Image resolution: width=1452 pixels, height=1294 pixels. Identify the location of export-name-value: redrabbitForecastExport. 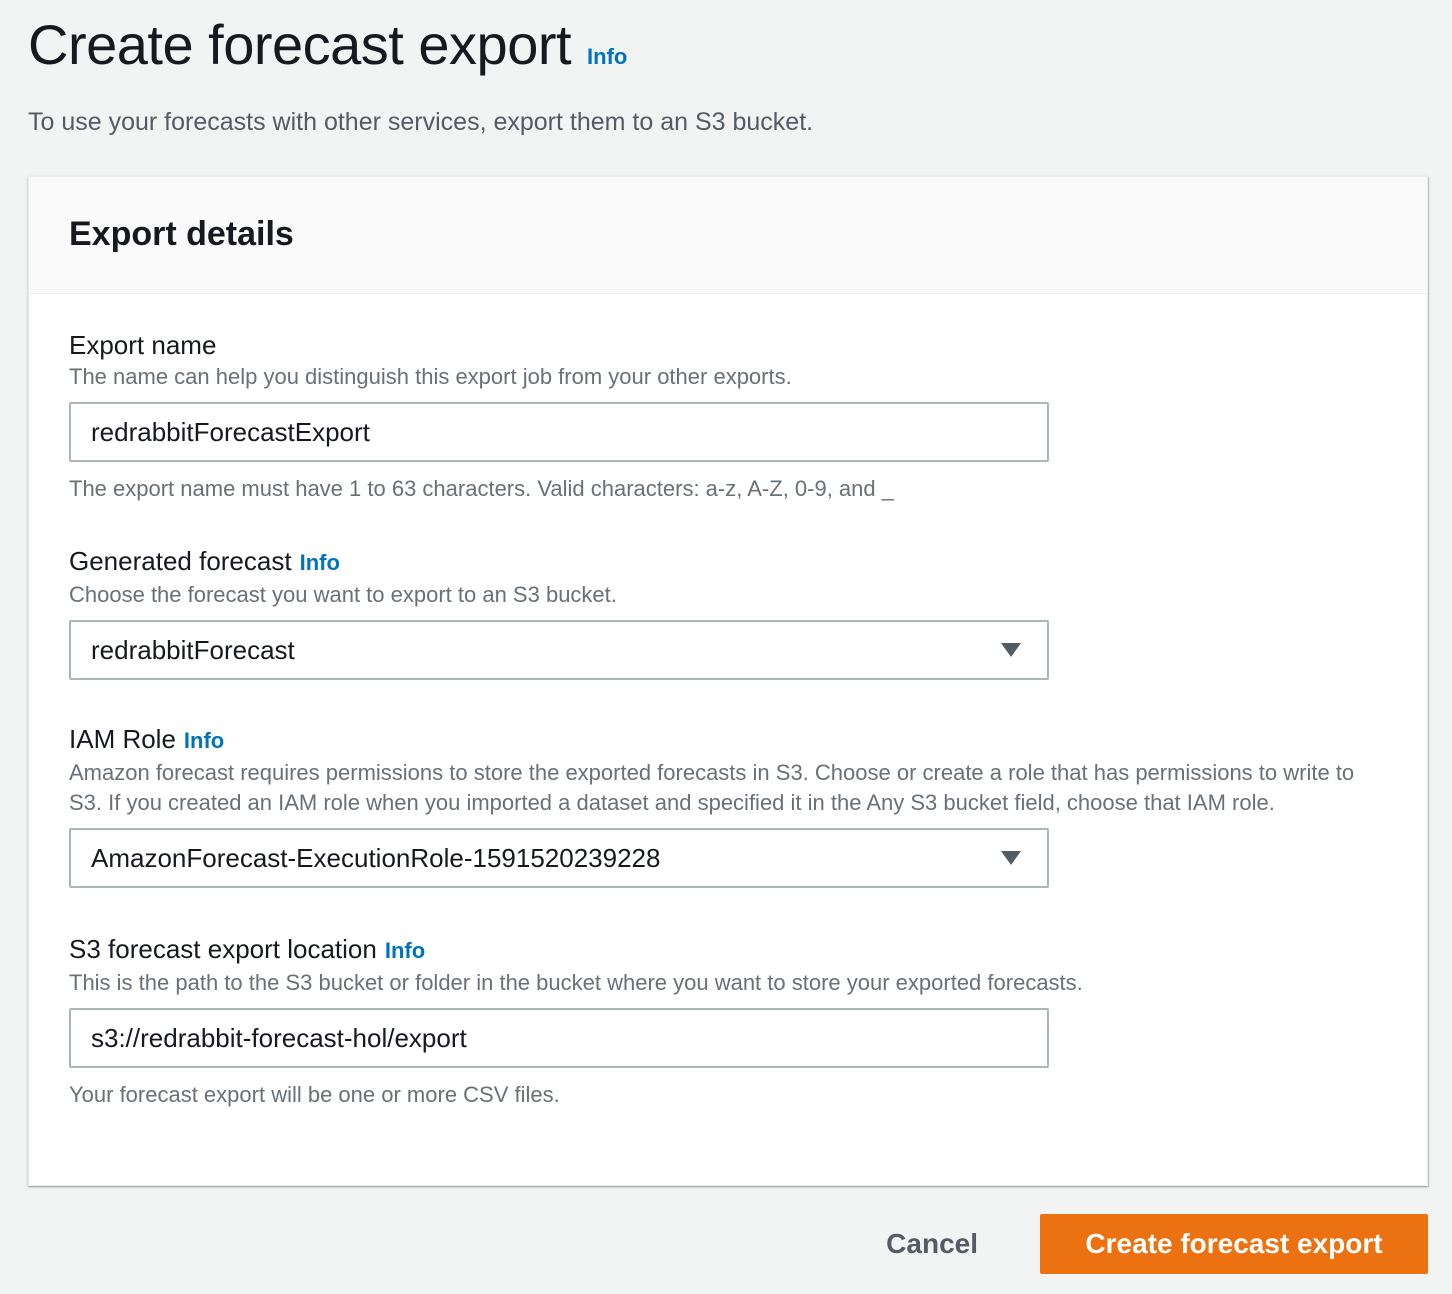
(230, 431).